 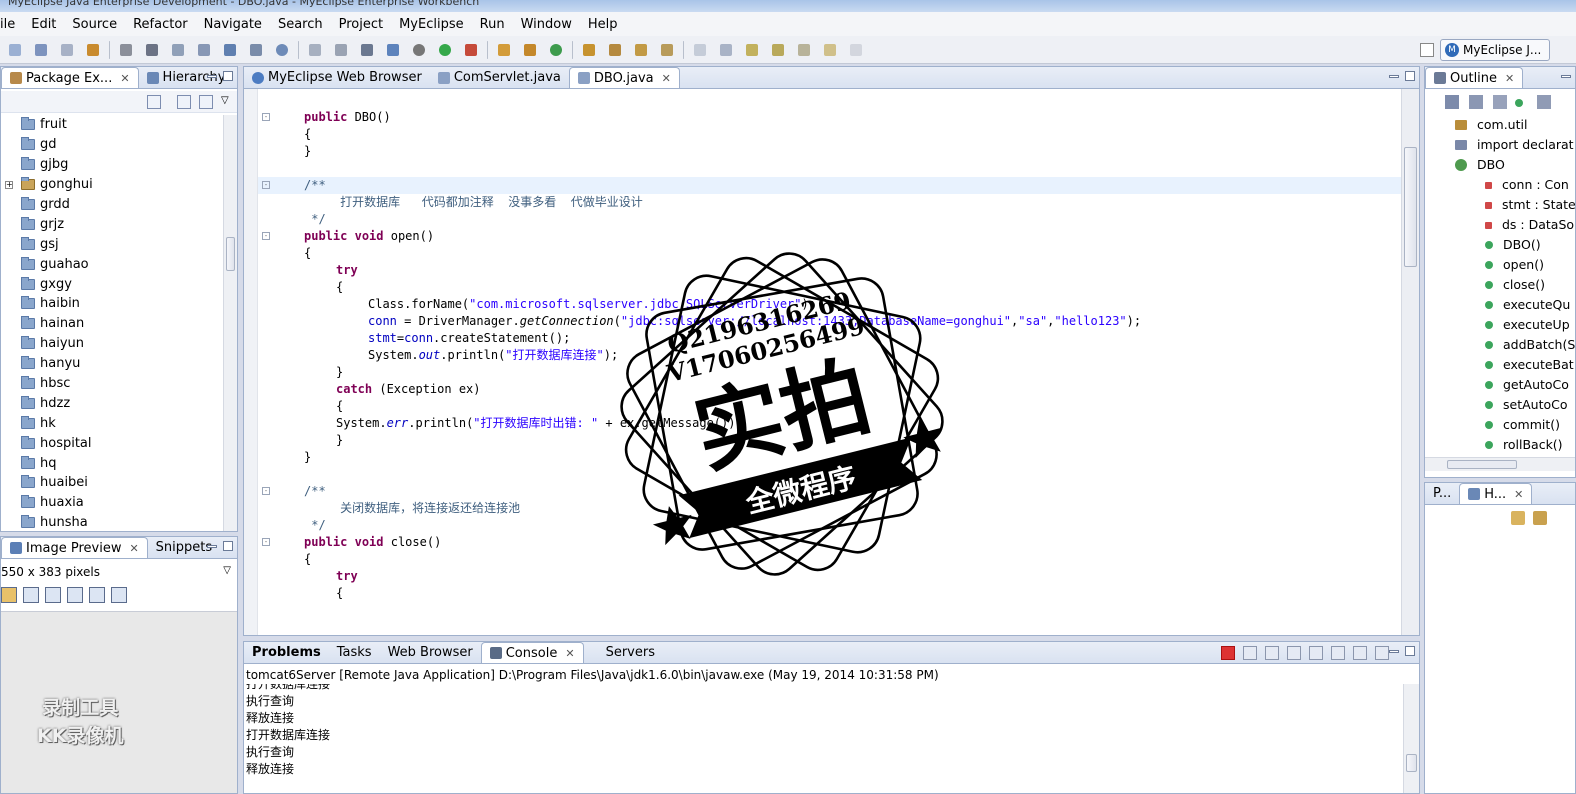 What do you see at coordinates (94, 24) in the screenshot?
I see `menu-source: Source` at bounding box center [94, 24].